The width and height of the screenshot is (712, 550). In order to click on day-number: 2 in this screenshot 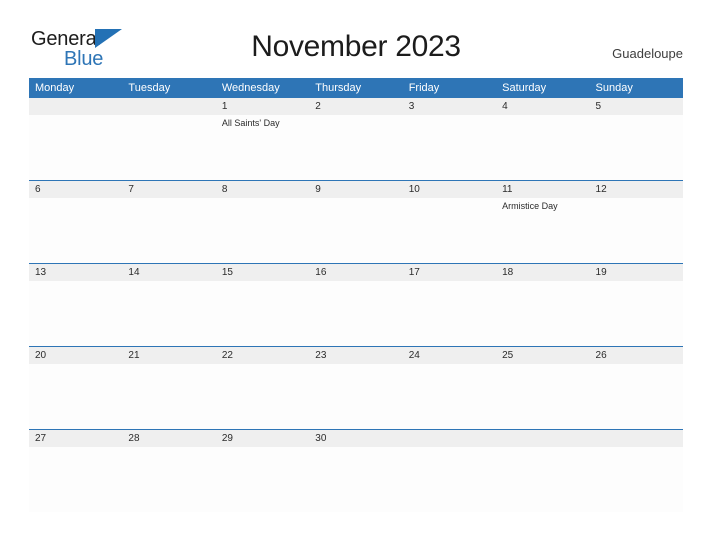, I will do `click(356, 106)`.